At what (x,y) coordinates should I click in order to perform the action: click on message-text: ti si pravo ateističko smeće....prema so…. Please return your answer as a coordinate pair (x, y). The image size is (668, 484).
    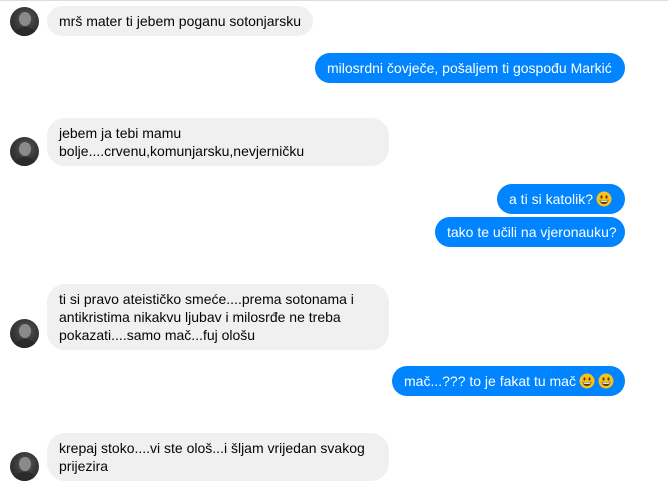
    Looking at the image, I should click on (206, 317).